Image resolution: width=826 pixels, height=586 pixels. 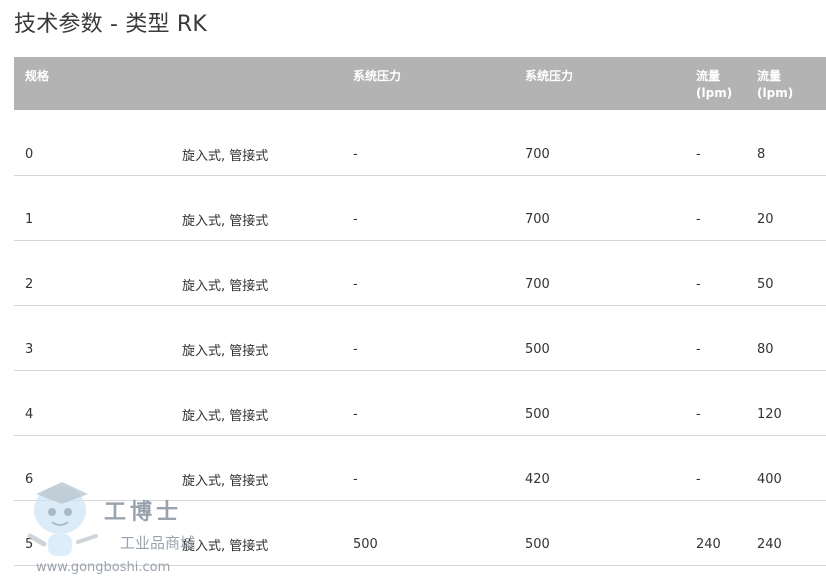 What do you see at coordinates (439, 83) in the screenshot?
I see `header-system-pressure-1: 系统压力` at bounding box center [439, 83].